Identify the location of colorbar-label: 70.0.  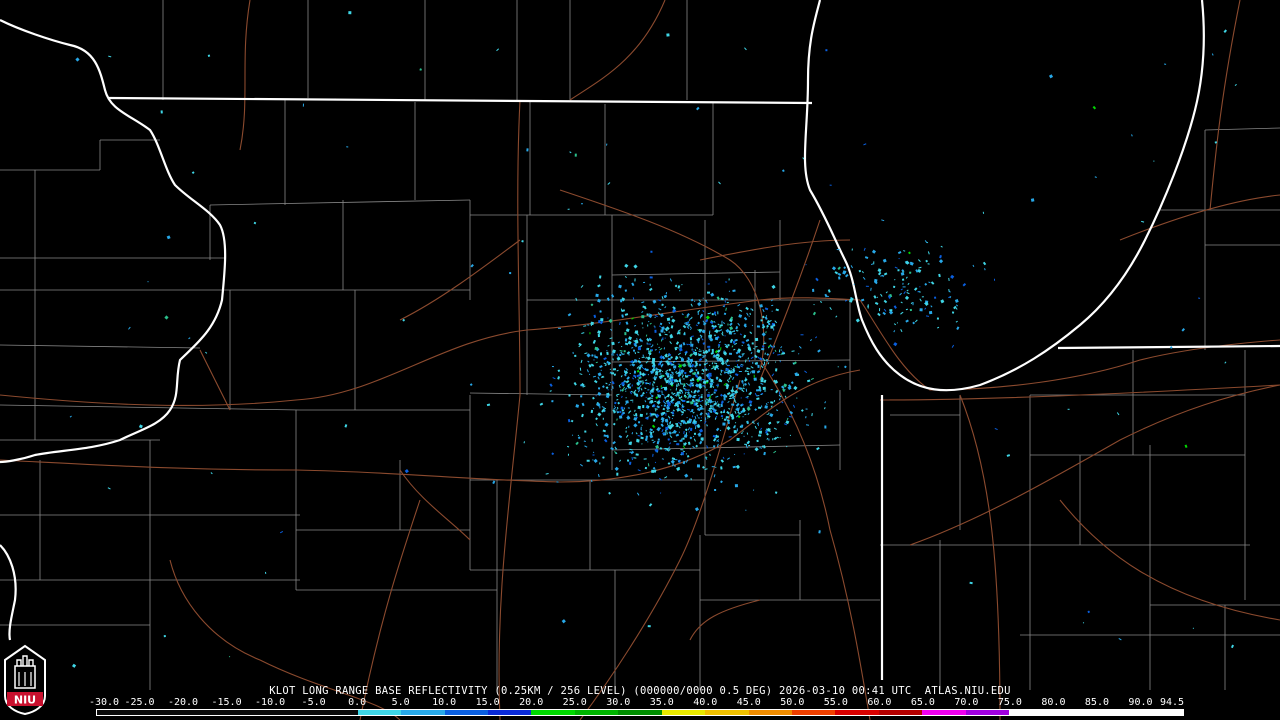
(966, 702).